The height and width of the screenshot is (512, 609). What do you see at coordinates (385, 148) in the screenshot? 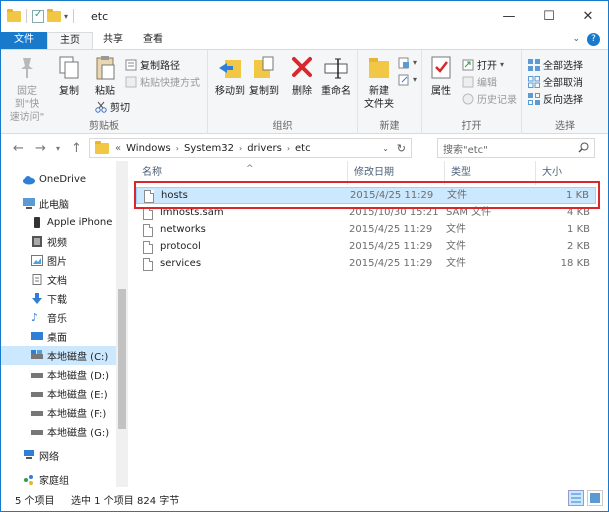
I see `address-dropdown-icon: ⌄` at bounding box center [385, 148].